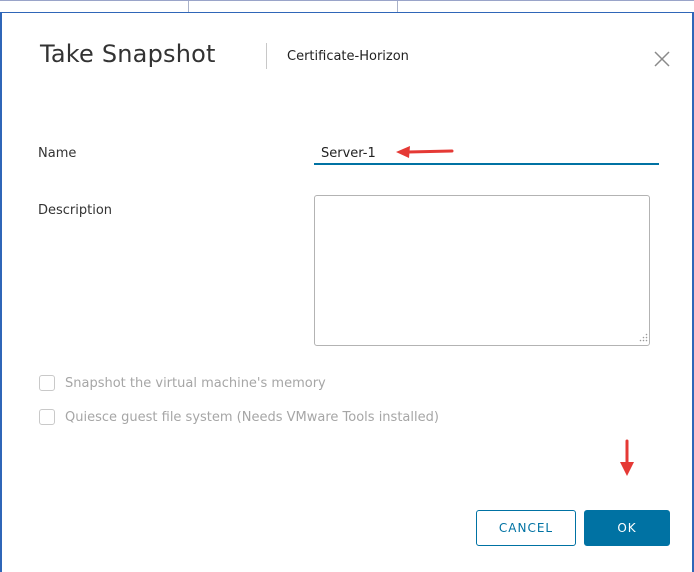  Describe the element at coordinates (347, 6) in the screenshot. I see `background-window-header` at that location.